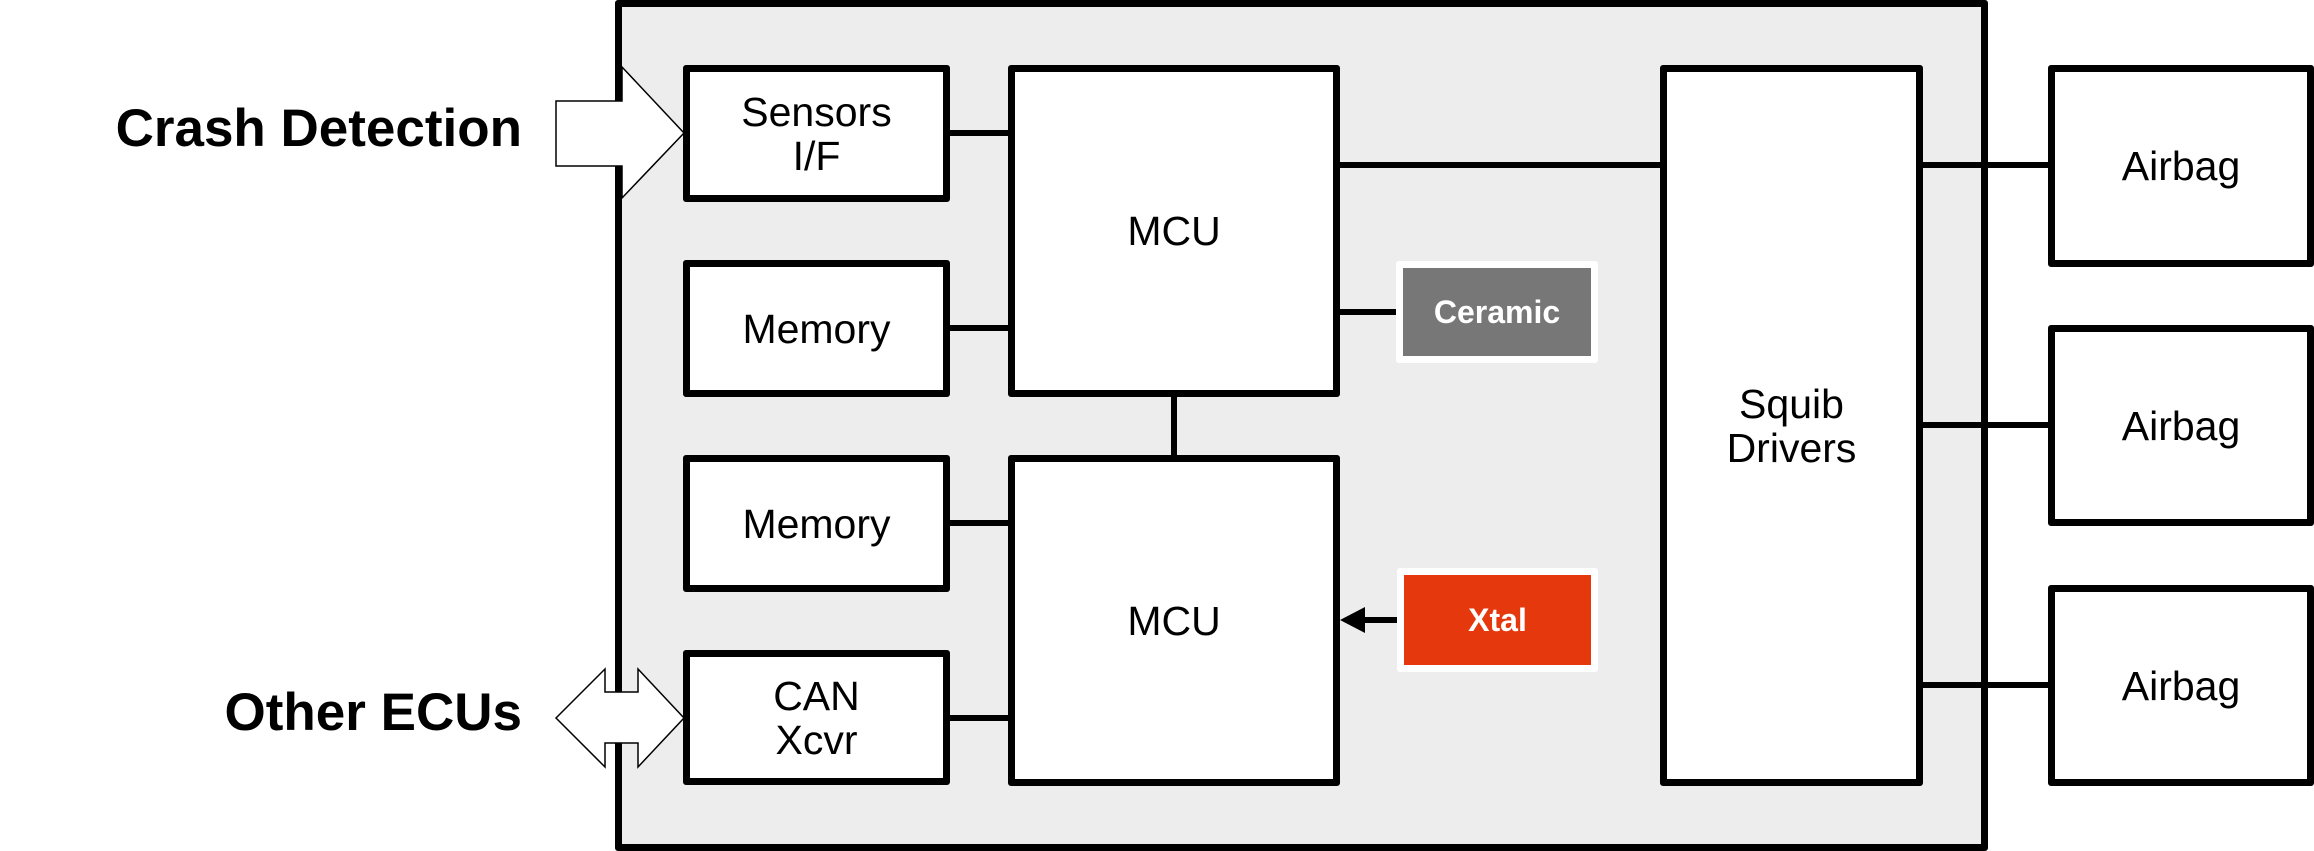  What do you see at coordinates (620, 718) in the screenshot?
I see `other-ecus-bidirectional-arrow-icon` at bounding box center [620, 718].